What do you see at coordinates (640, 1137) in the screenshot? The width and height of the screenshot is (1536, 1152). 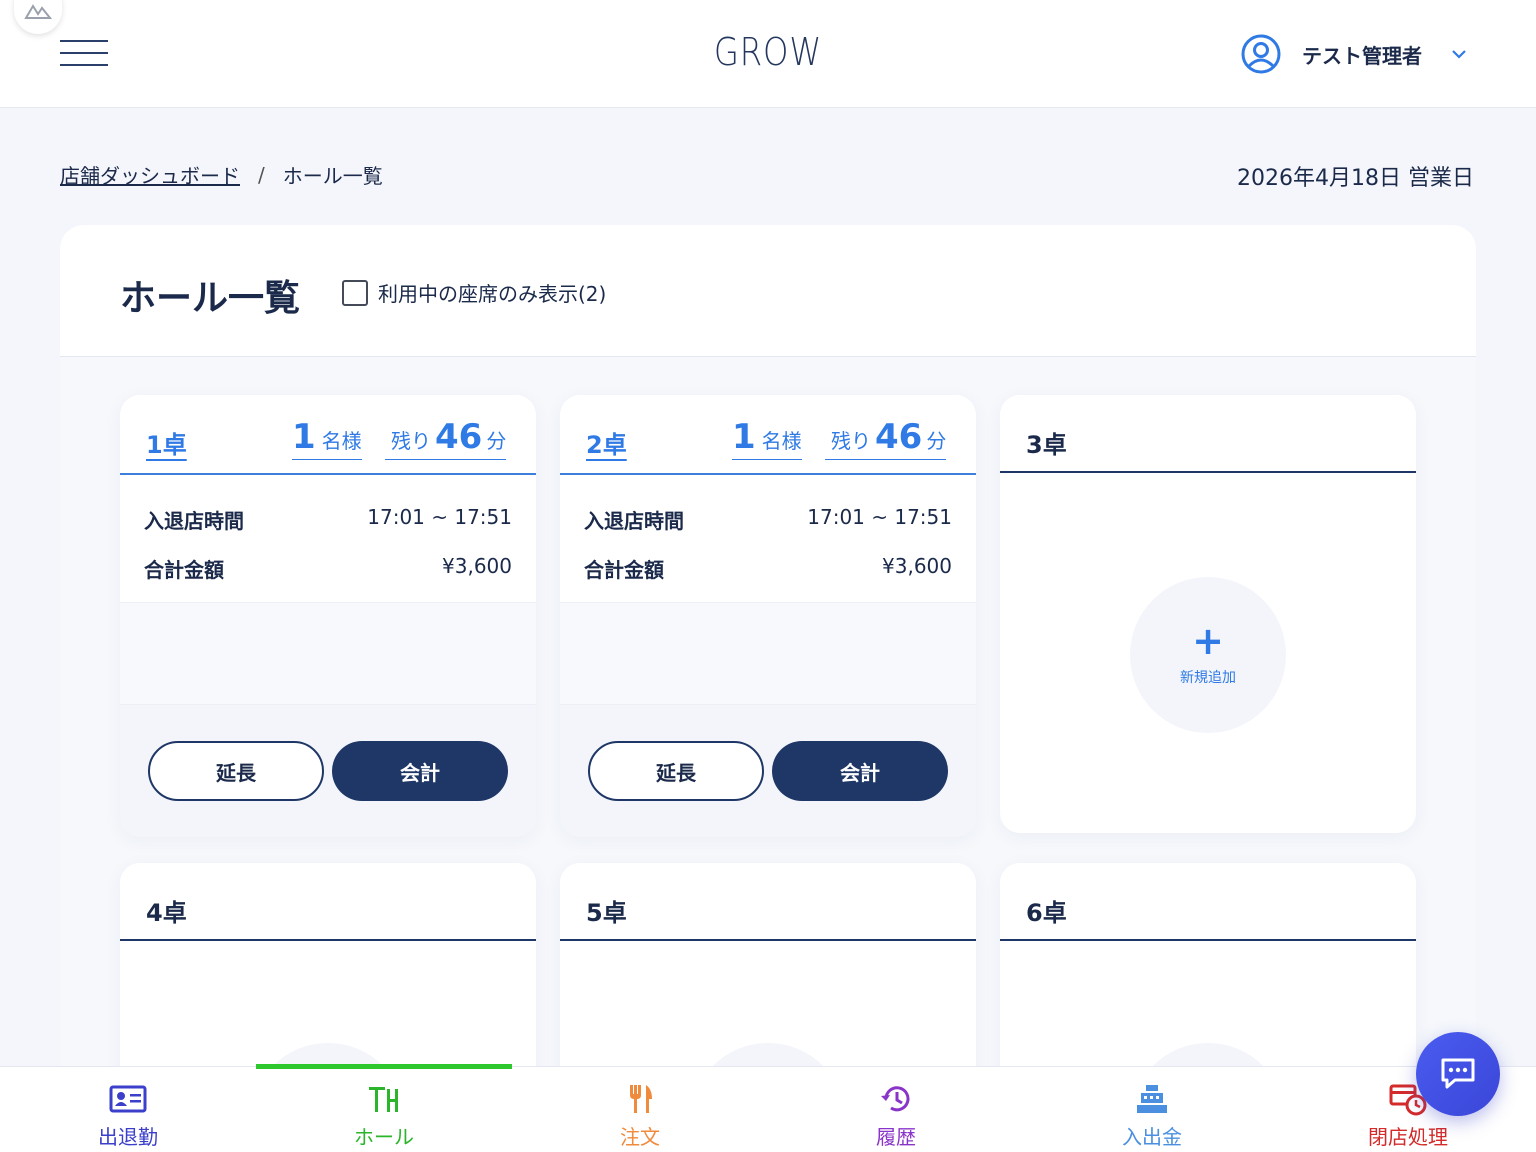 I see `nav-label: 注文` at bounding box center [640, 1137].